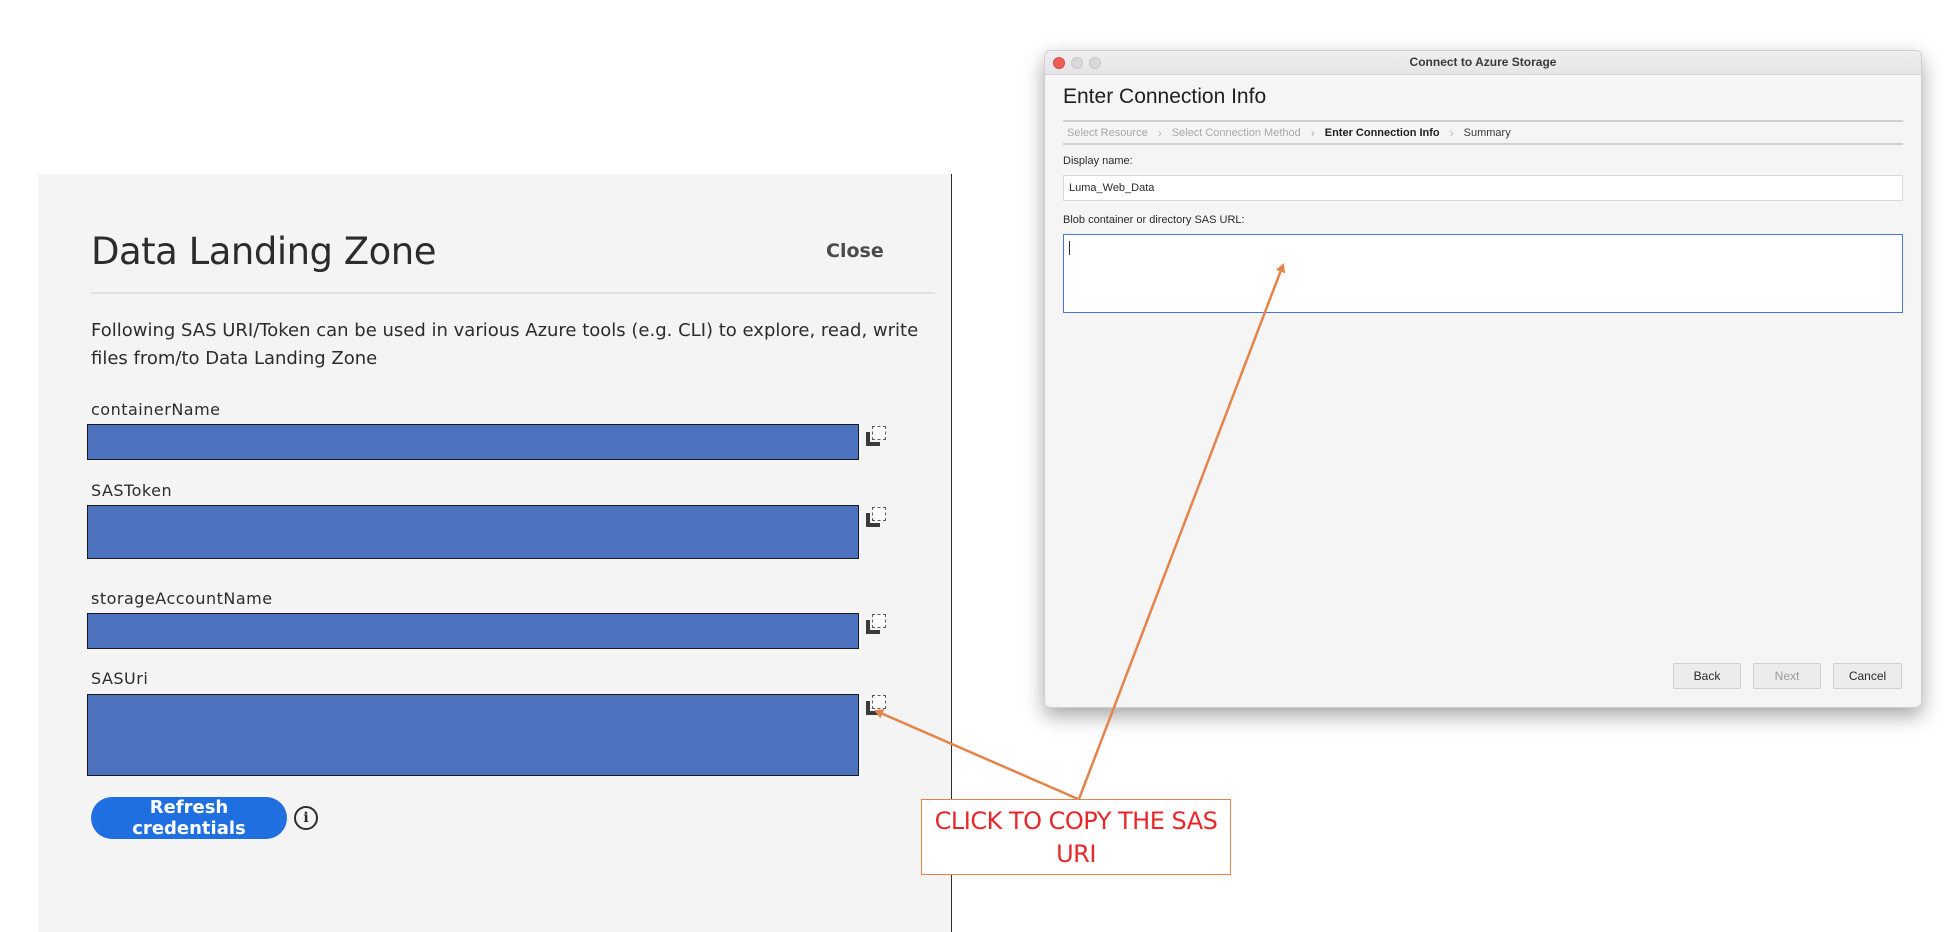 This screenshot has height=932, width=1952. I want to click on copy-container-name-icon, so click(877, 437).